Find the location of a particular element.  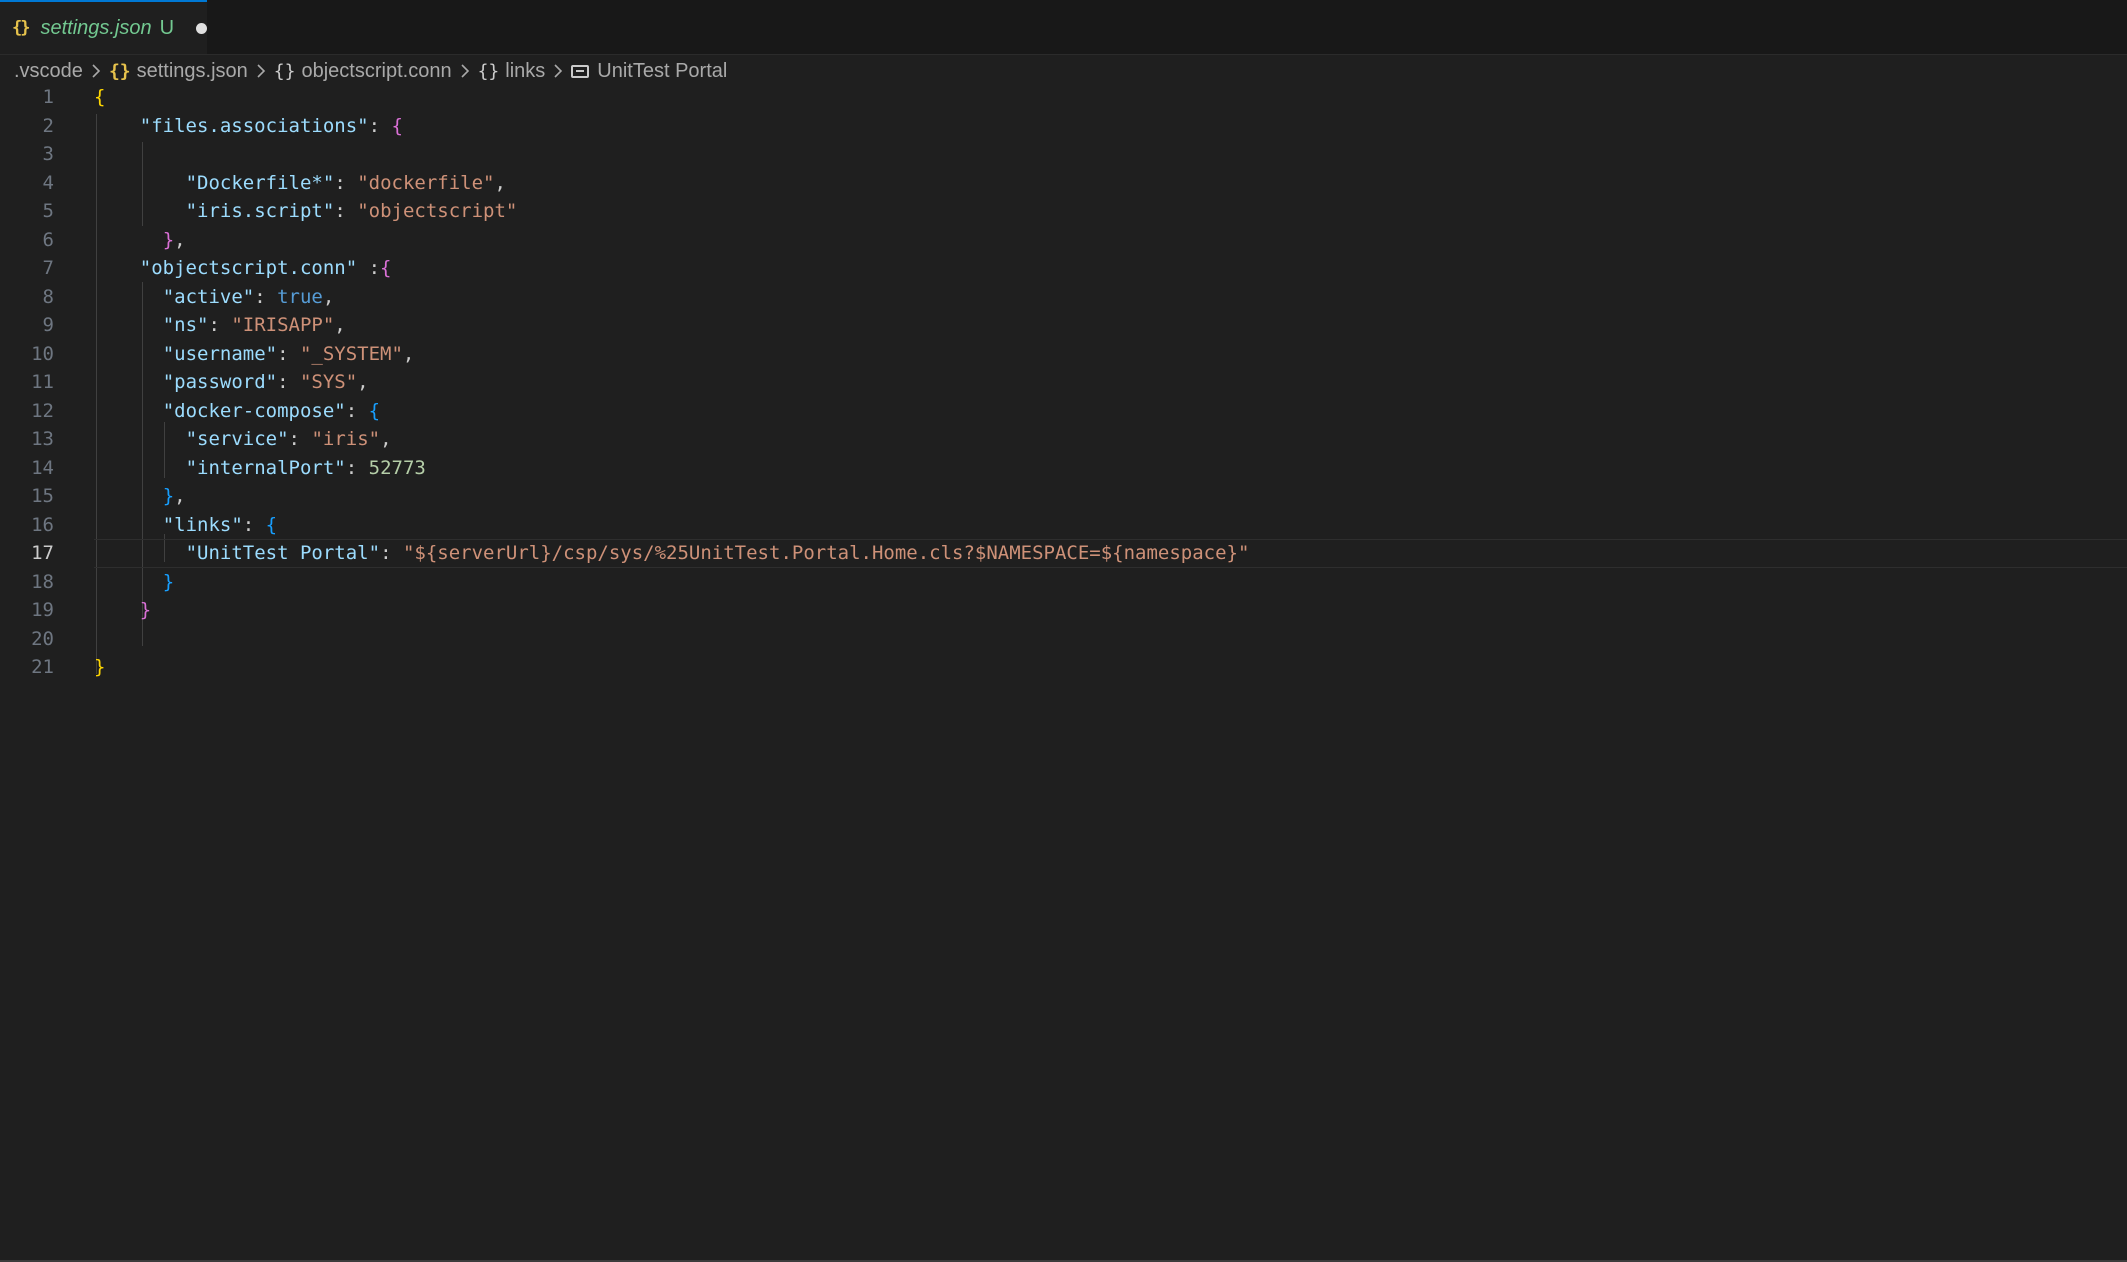

code-text: "docker-compose": { is located at coordinates (271, 411).